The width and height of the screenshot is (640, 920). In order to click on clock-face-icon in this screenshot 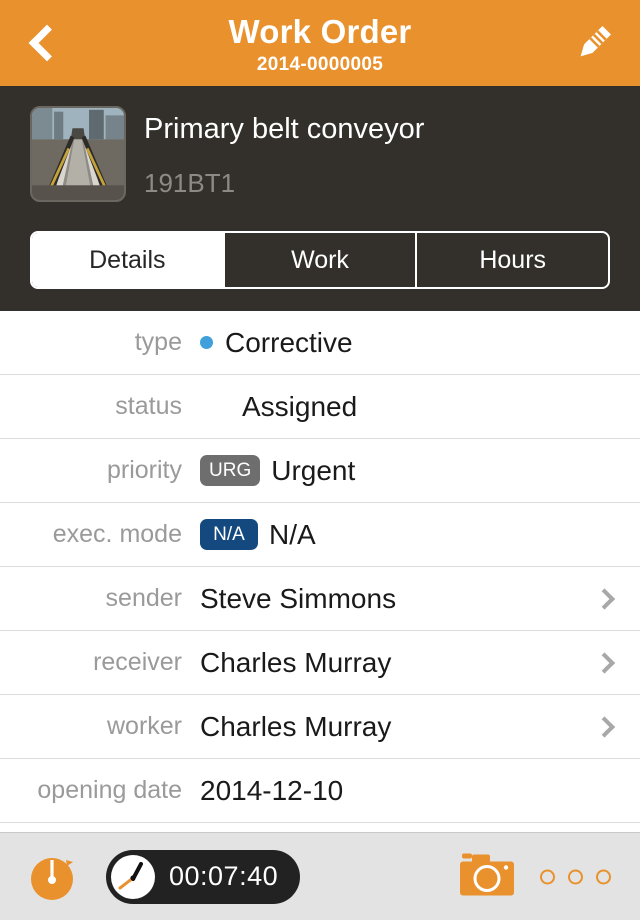, I will do `click(133, 876)`.